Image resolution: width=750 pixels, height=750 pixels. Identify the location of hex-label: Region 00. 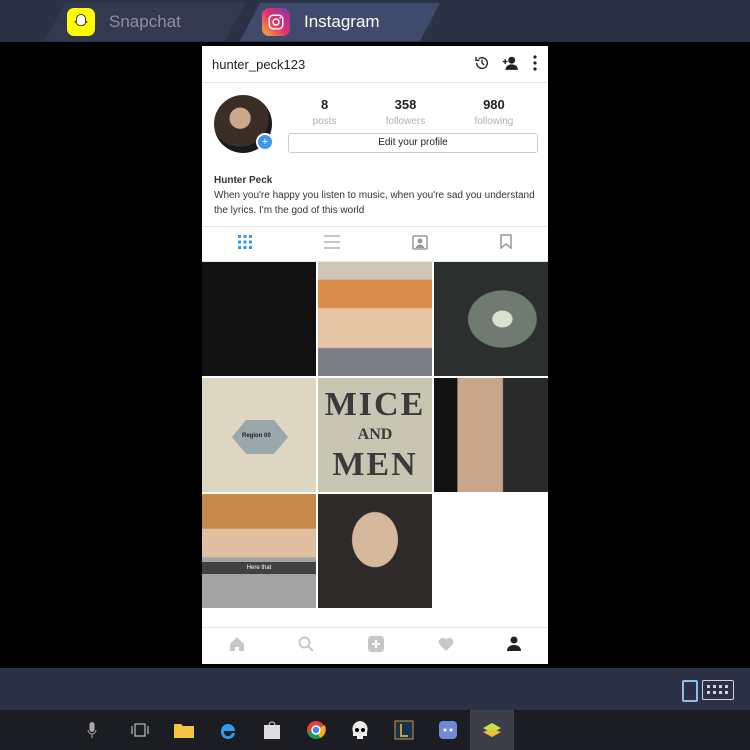
(256, 436).